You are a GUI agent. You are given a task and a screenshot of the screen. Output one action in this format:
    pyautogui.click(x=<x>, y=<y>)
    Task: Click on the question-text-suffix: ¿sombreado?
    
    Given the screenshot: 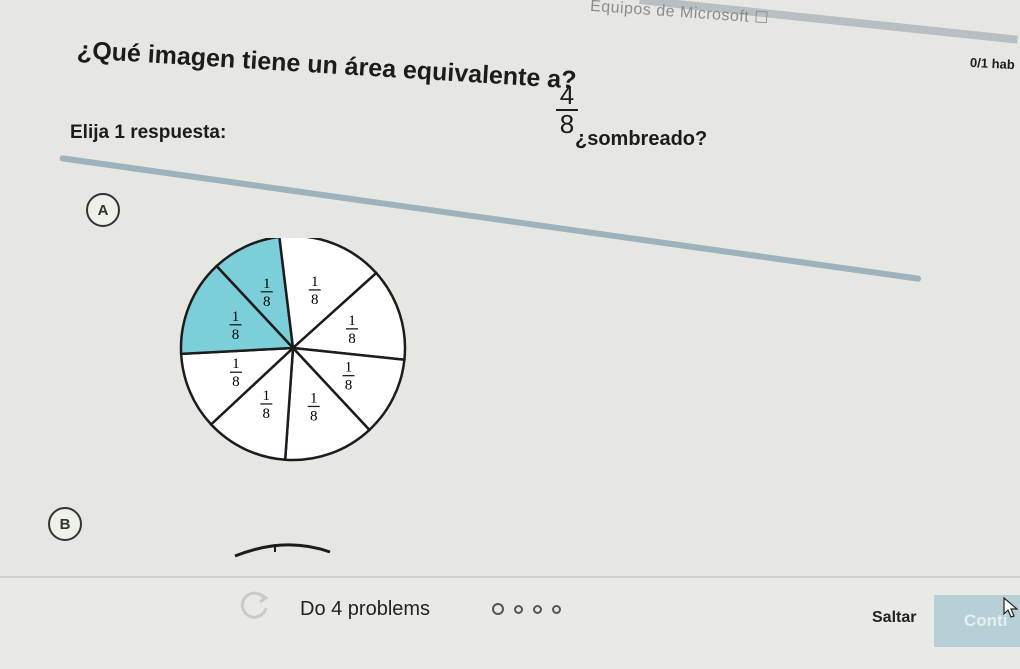 What is the action you would take?
    pyautogui.click(x=641, y=139)
    